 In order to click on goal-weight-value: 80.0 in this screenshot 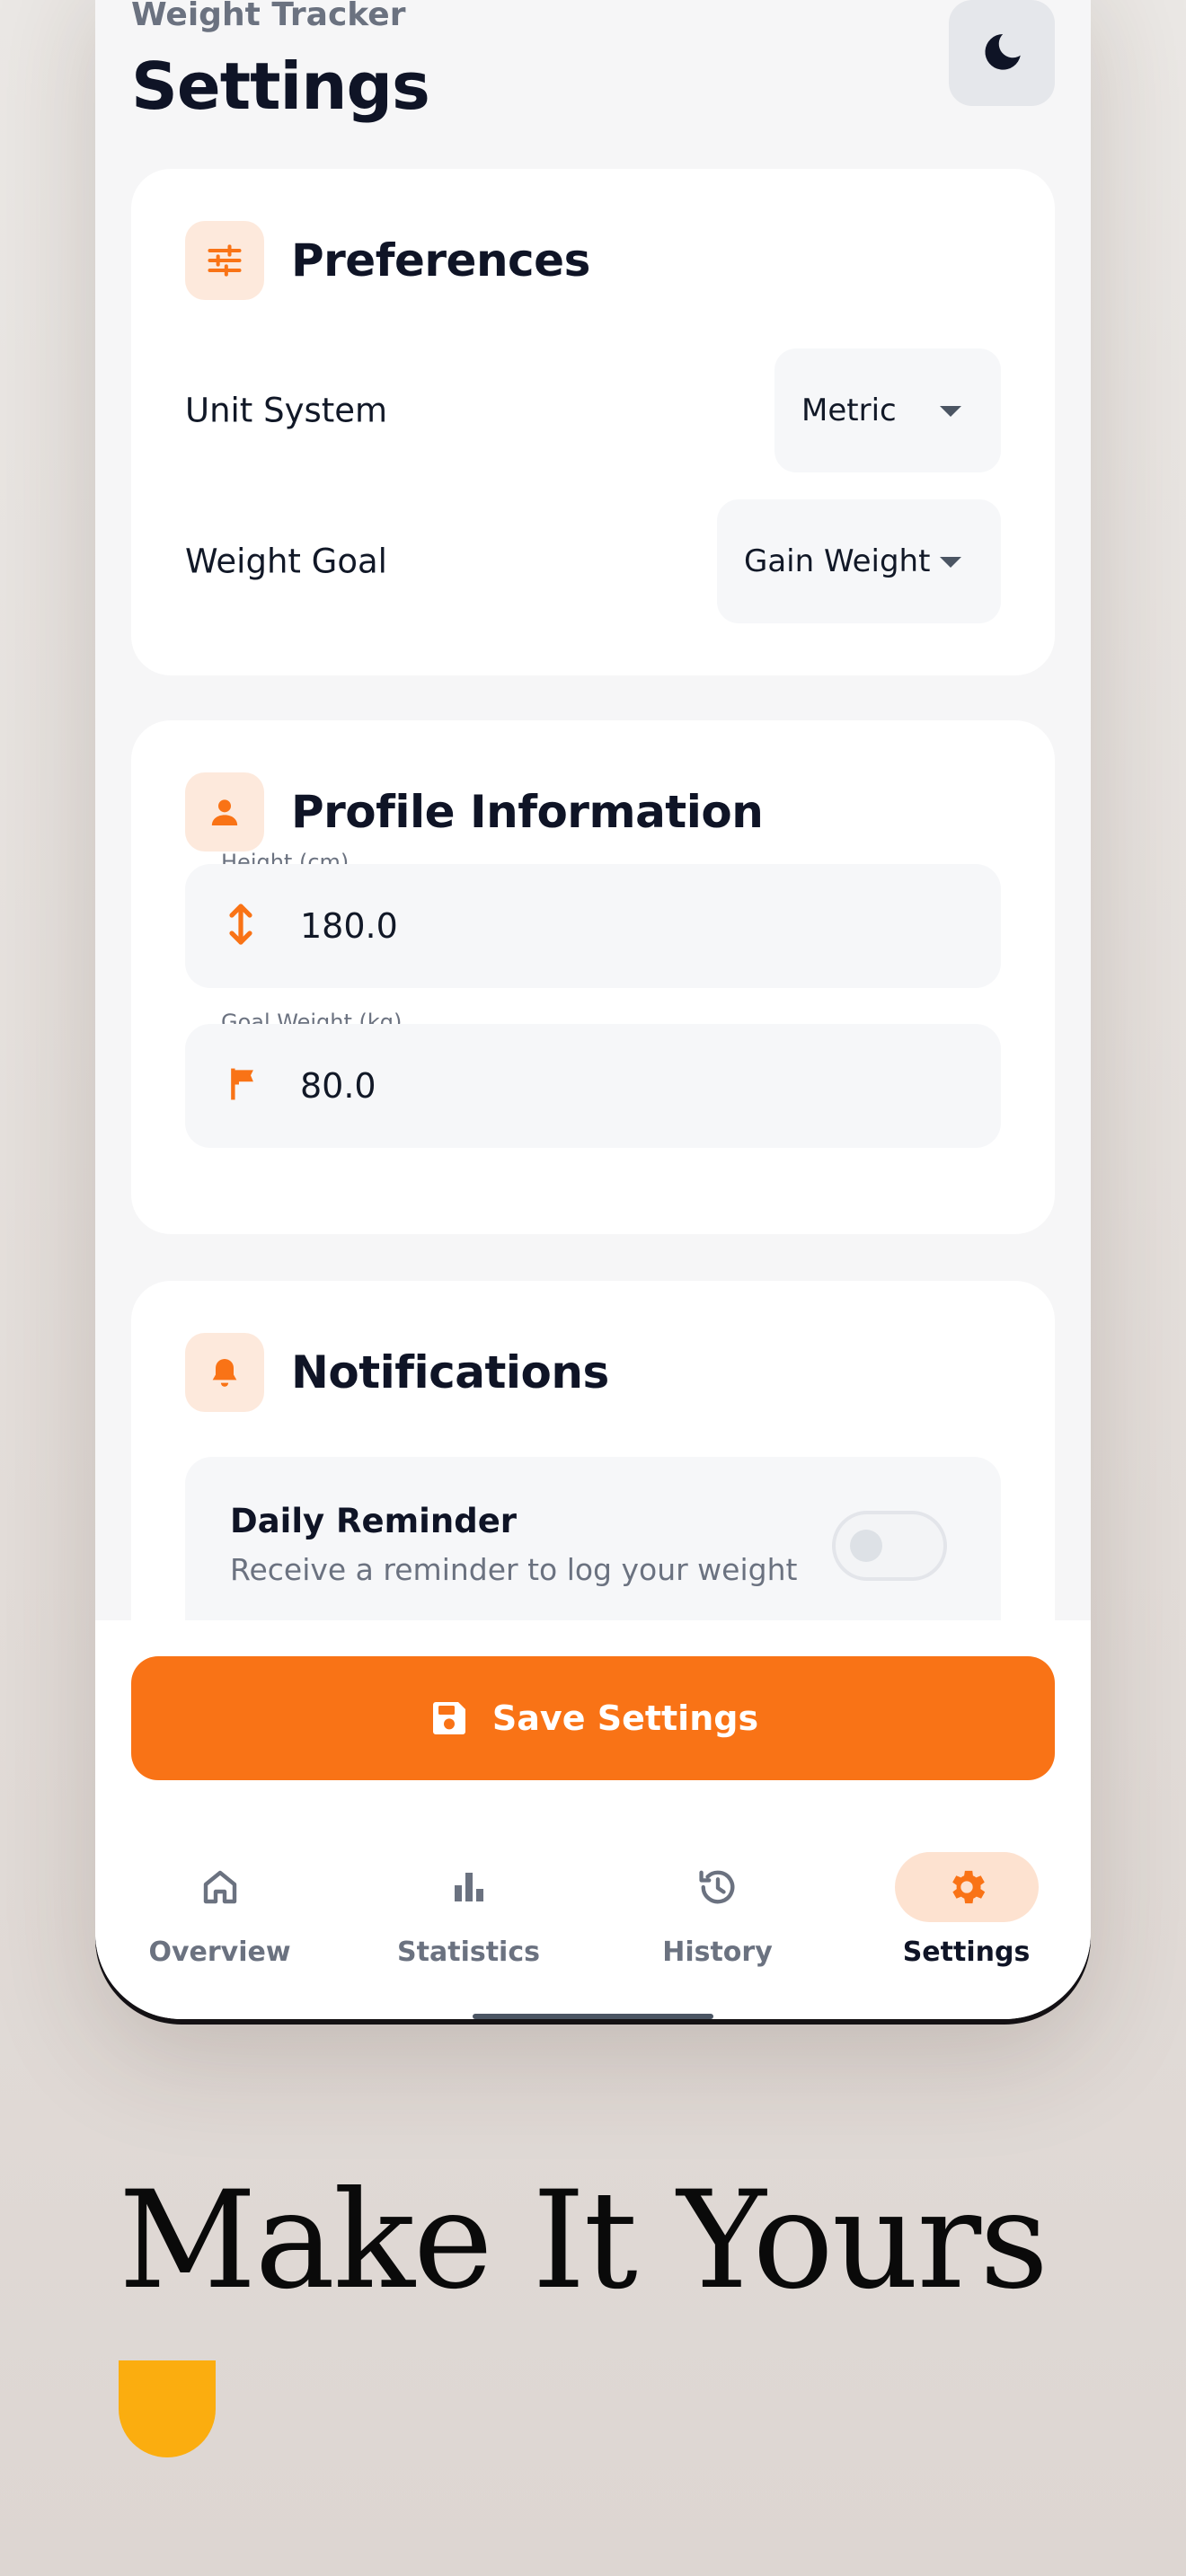, I will do `click(338, 1086)`.